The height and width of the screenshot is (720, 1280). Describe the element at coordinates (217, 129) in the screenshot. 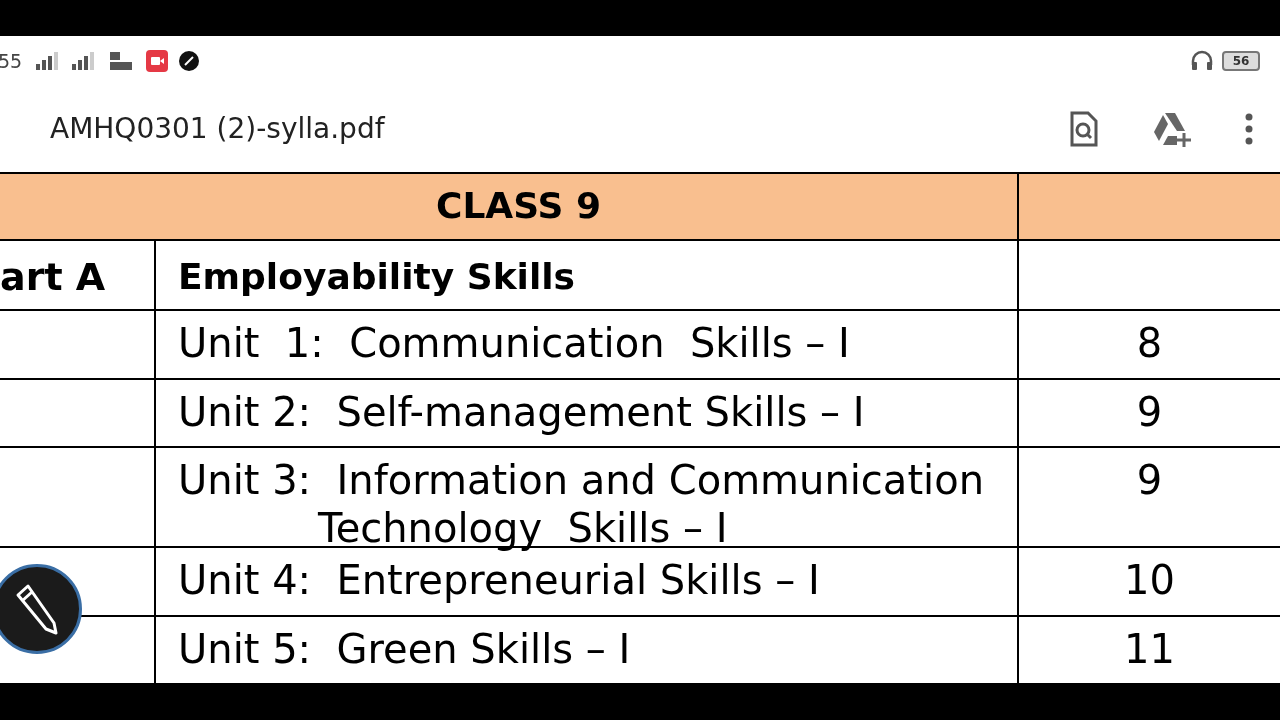

I see `file-title: AMHQ0301 (2)-sylla.pdf` at that location.